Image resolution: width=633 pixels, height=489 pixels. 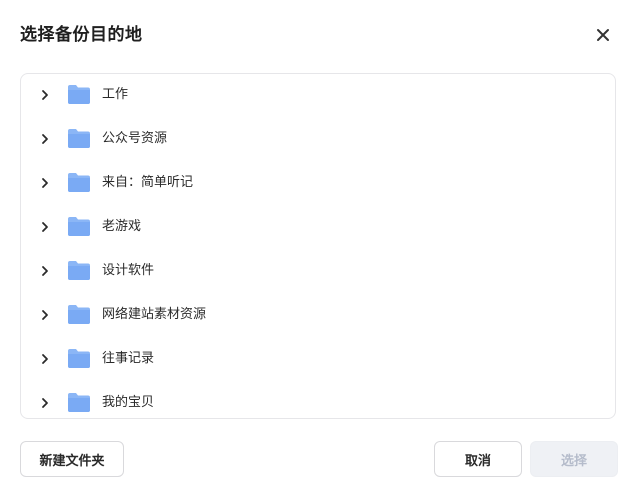 I want to click on cancel-button: 取消, so click(x=478, y=459).